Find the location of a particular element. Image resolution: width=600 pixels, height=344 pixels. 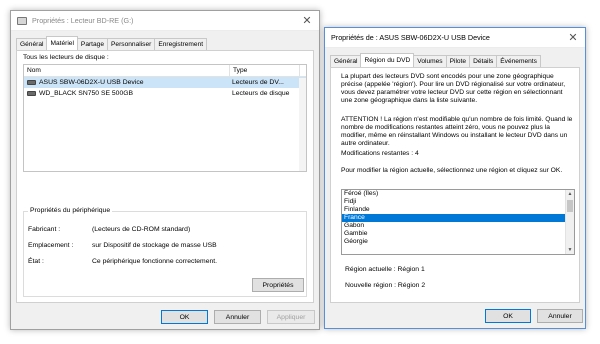

group-title: Propriétés du périphérique is located at coordinates (70, 210).